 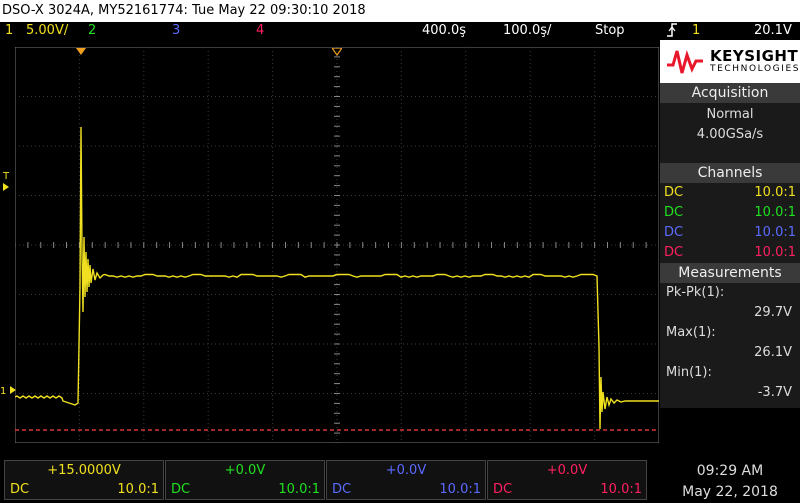 I want to click on run-state: Stop, so click(x=610, y=31).